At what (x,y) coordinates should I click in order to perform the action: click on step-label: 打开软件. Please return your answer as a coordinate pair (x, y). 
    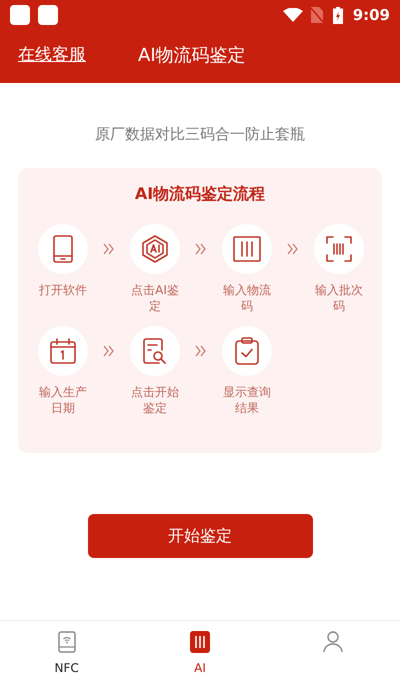
    Looking at the image, I should click on (63, 290).